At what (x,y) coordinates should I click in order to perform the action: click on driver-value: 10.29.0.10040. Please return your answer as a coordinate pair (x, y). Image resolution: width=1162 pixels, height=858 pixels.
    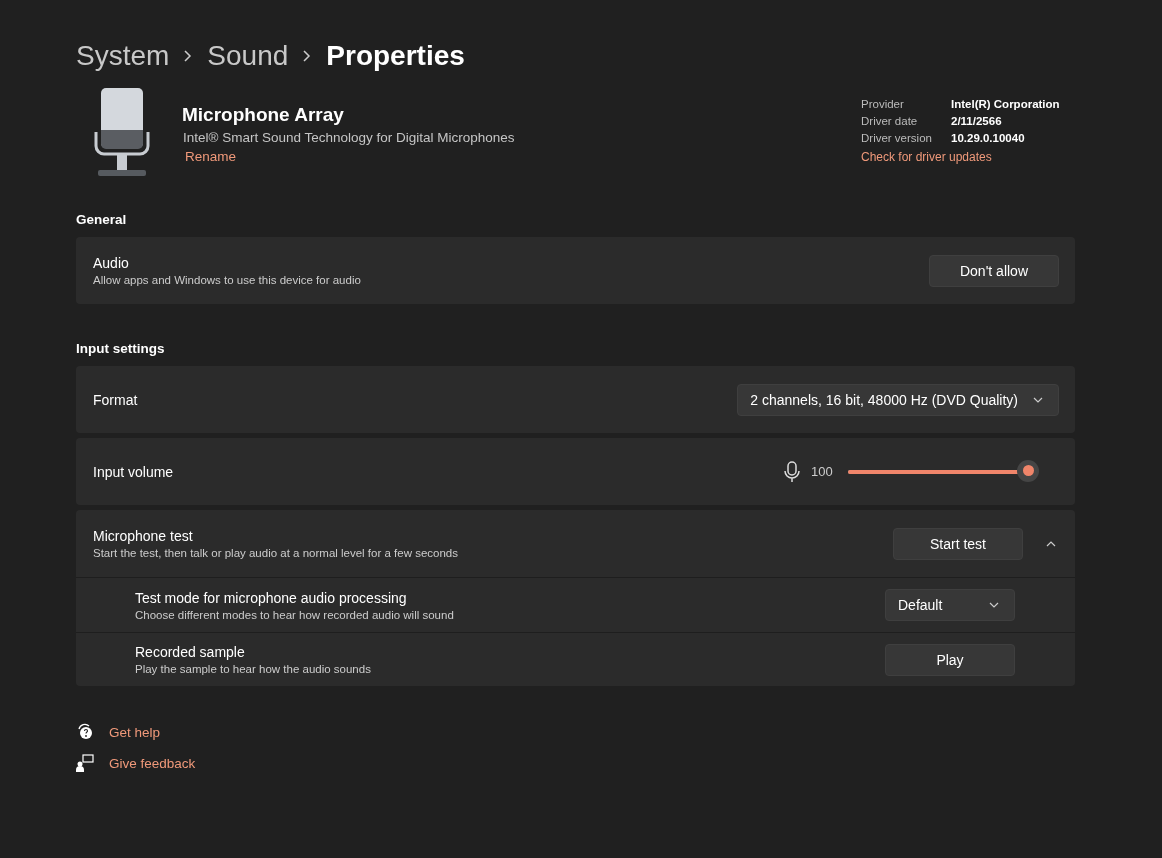
    Looking at the image, I should click on (988, 138).